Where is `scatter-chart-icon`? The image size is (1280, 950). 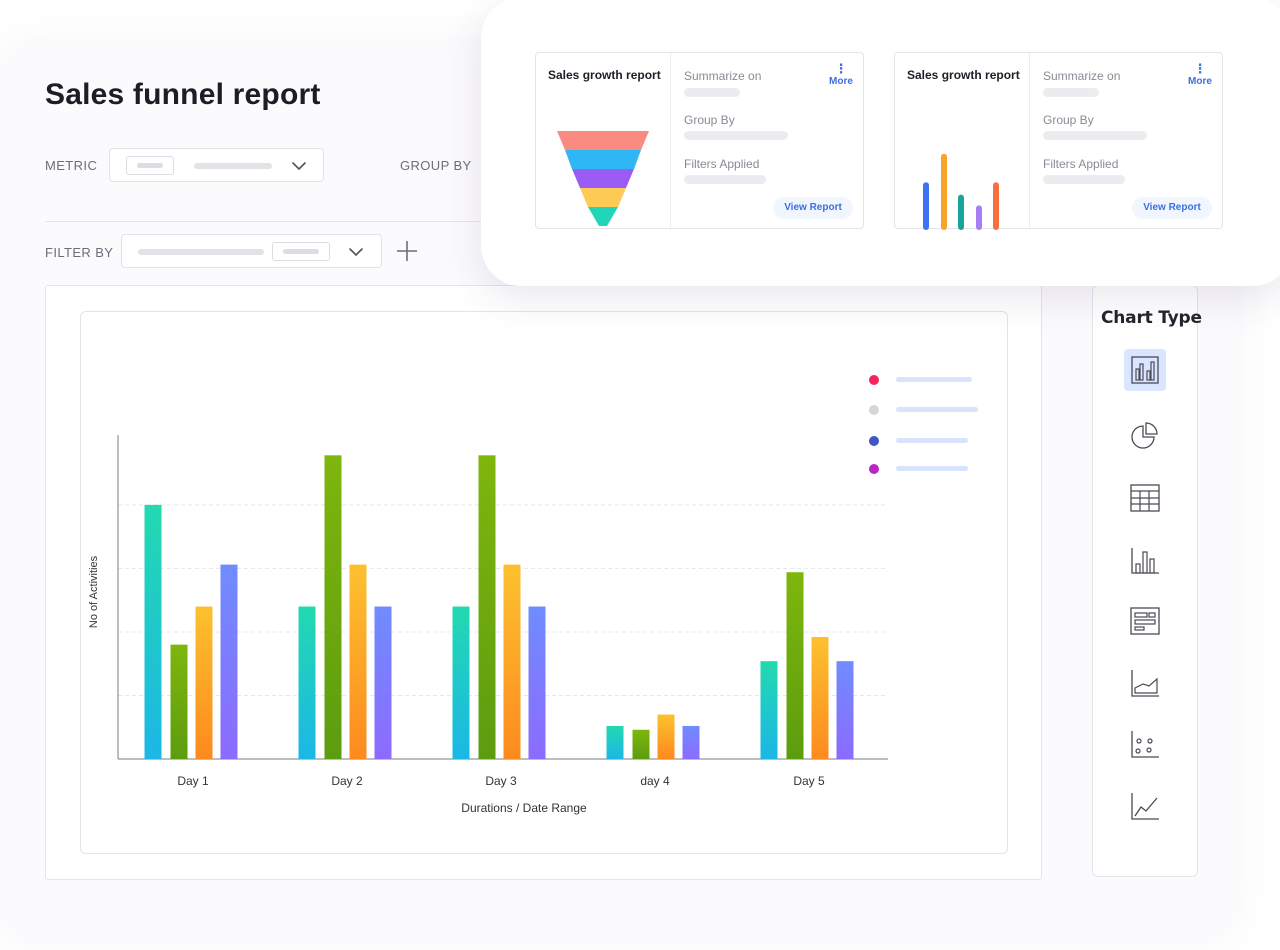
scatter-chart-icon is located at coordinates (1145, 744).